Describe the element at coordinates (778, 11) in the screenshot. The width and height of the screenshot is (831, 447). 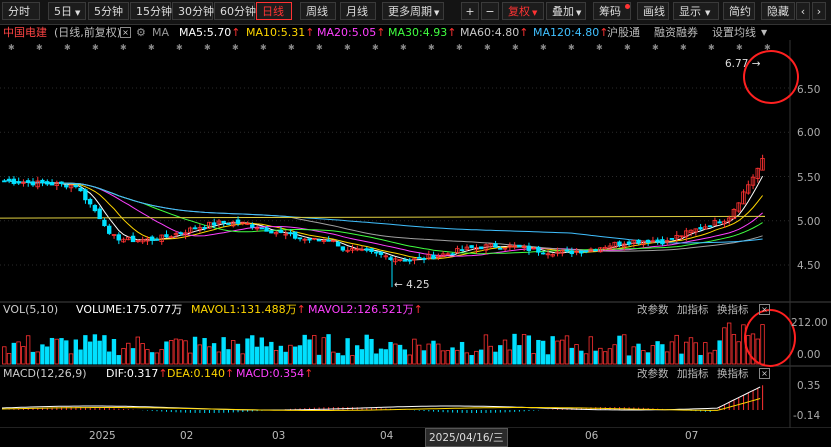
I see `hide-button: 隐藏` at that location.